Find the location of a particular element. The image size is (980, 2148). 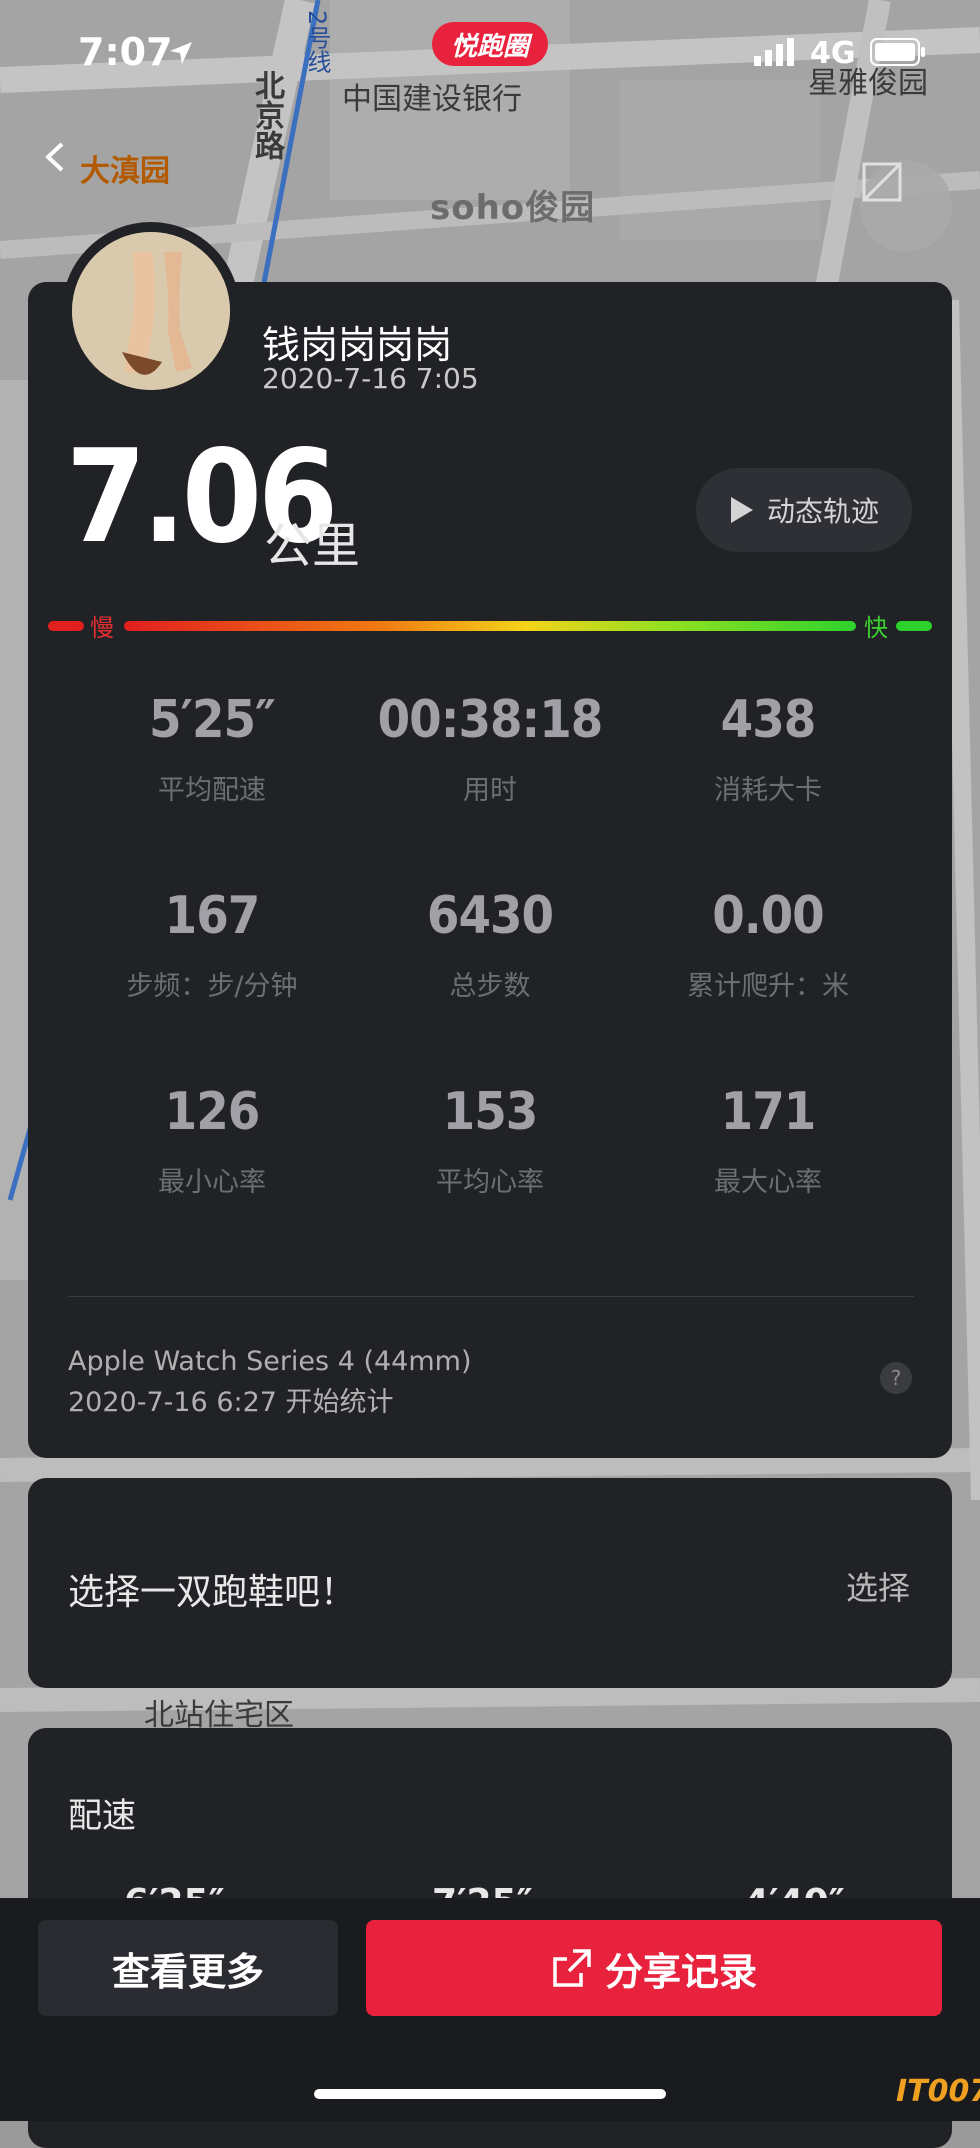

stat-avg-pace: 5′25″ 平均配速 is located at coordinates (212, 748).